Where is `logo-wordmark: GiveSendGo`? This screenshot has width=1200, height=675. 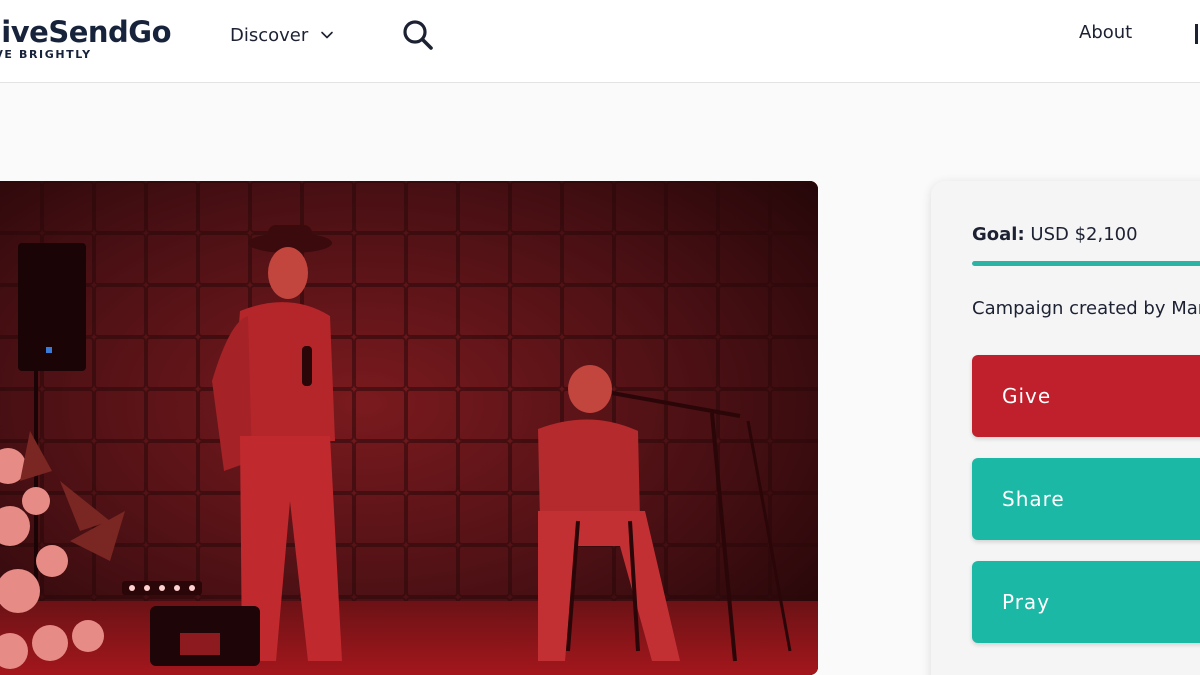
logo-wordmark: GiveSendGo is located at coordinates (86, 32).